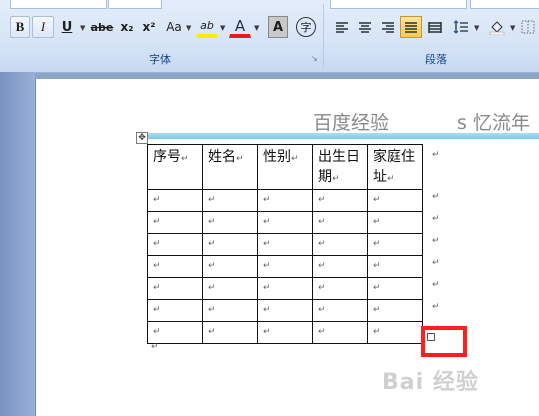 The height and width of the screenshot is (416, 539). I want to click on list-combo, so click(398, 4).